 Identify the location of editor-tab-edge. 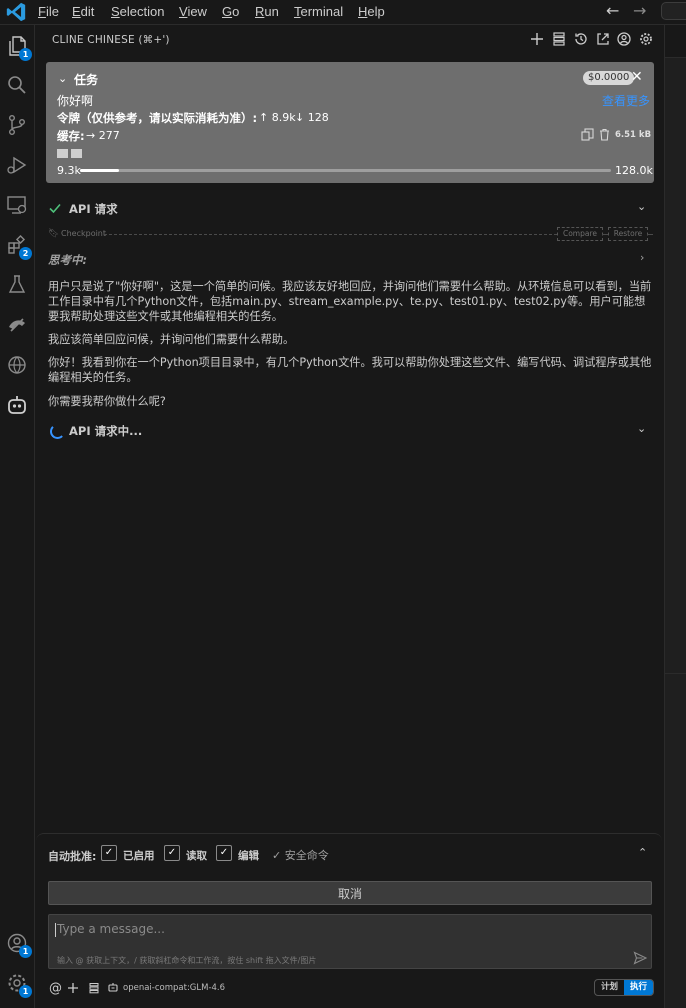
(675, 41).